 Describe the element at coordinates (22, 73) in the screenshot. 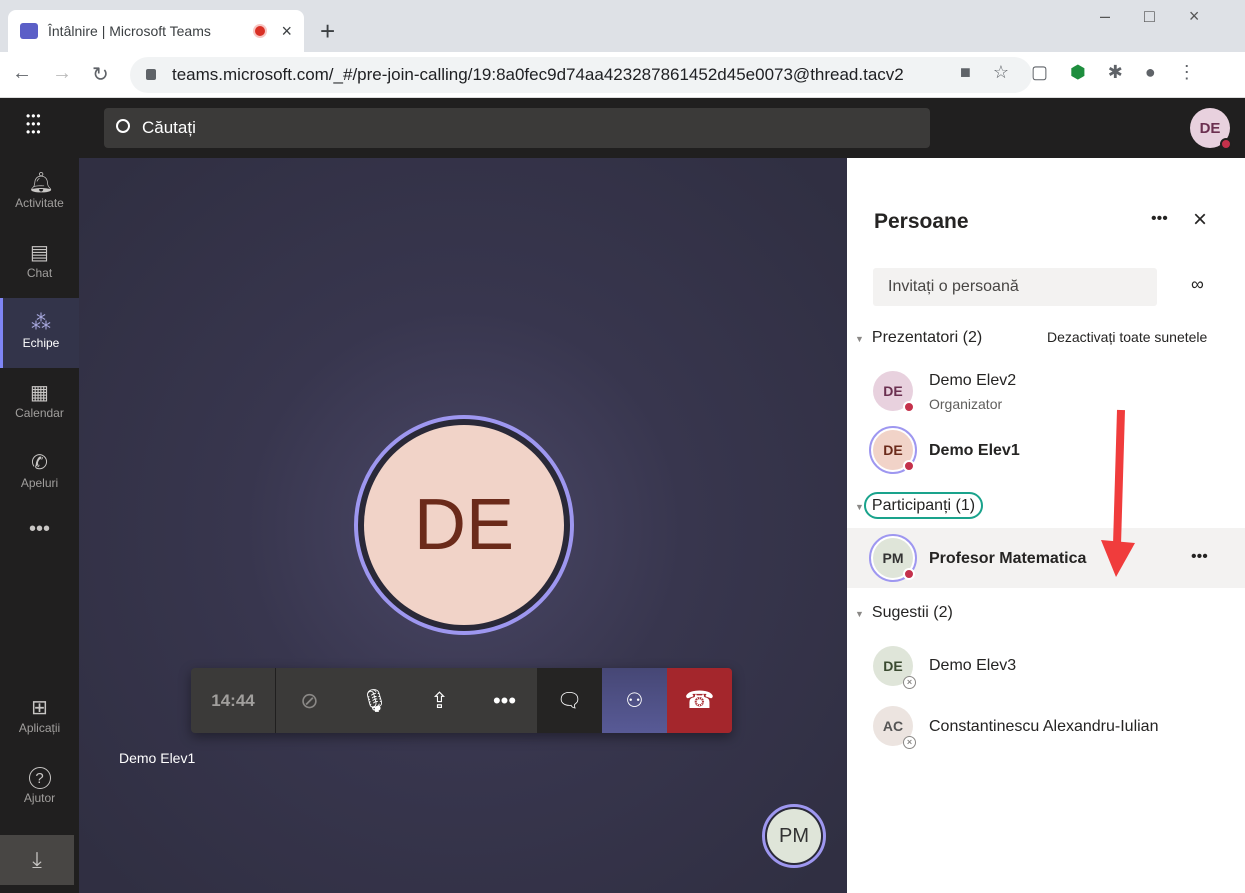

I see `back-icon: ←` at that location.